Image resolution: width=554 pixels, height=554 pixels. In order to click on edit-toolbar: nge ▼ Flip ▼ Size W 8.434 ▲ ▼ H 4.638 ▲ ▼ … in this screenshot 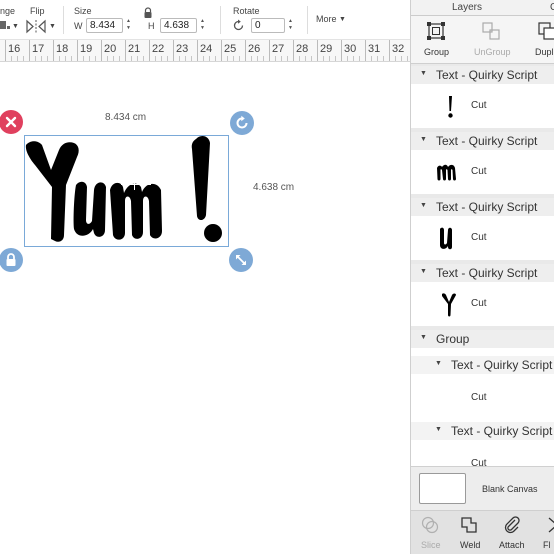, I will do `click(205, 20)`.